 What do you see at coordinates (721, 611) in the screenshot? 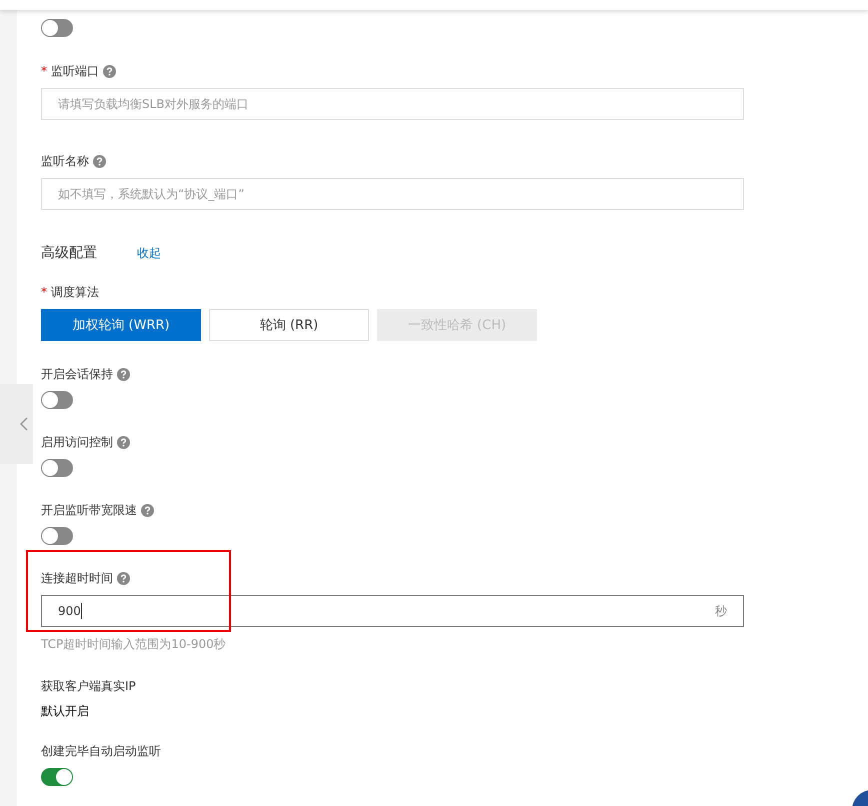
I see `unit-label: 秒` at bounding box center [721, 611].